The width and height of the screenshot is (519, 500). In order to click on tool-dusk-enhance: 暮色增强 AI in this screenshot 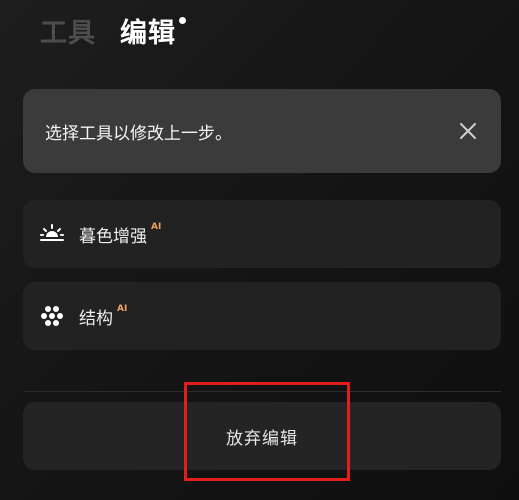, I will do `click(262, 234)`.